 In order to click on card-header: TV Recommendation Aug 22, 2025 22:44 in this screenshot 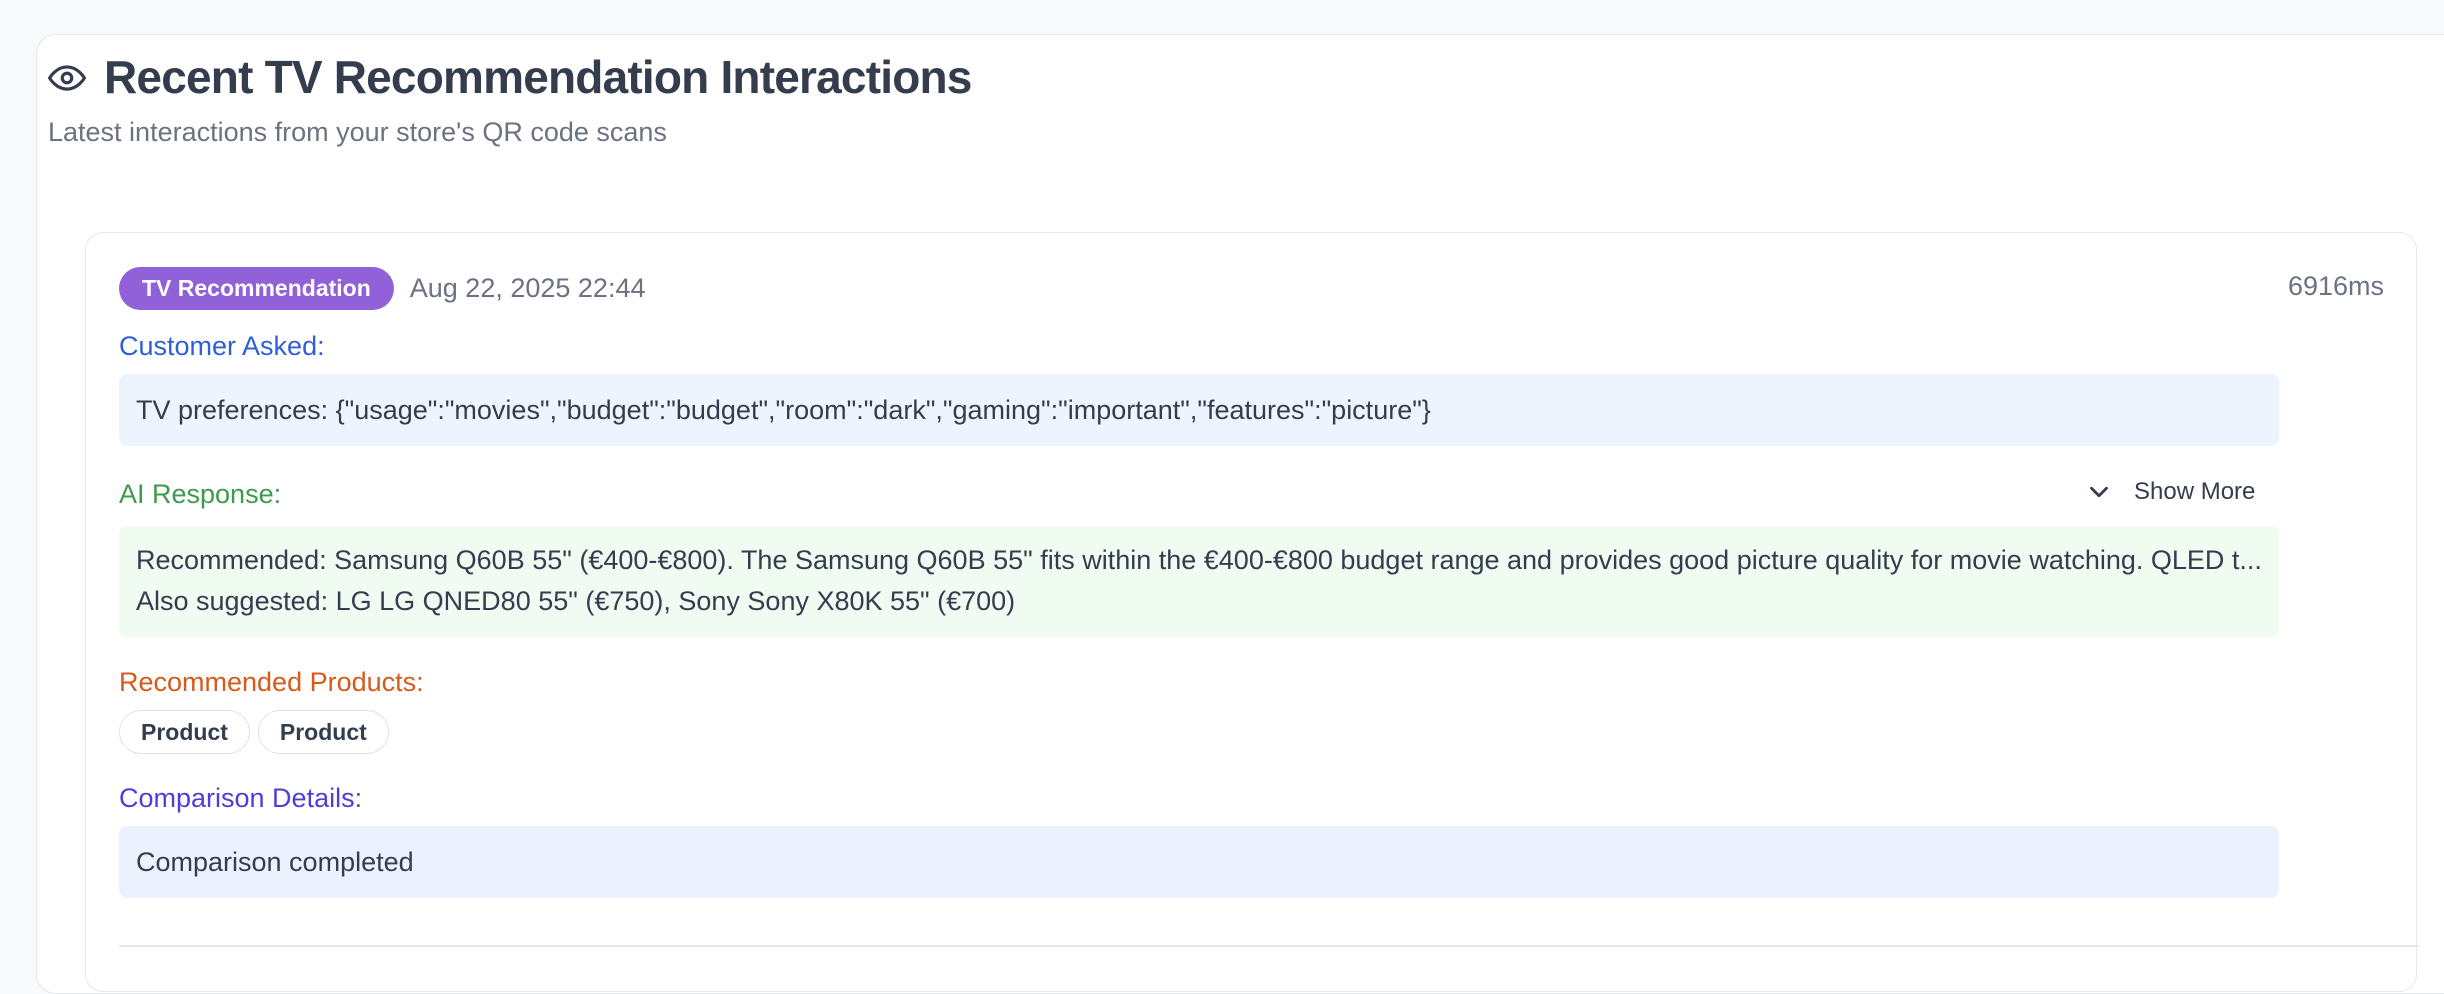, I will do `click(382, 288)`.